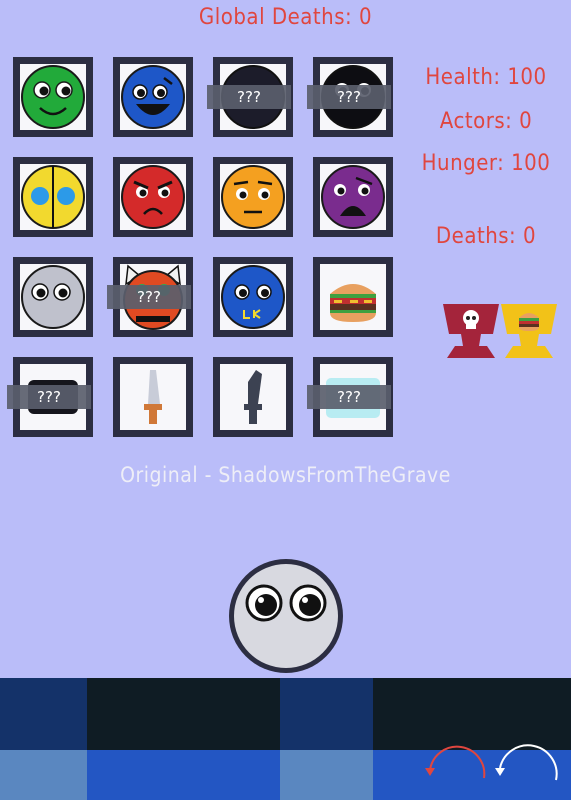 Image resolution: width=571 pixels, height=800 pixels. I want to click on grid-cell-burger-item, so click(353, 297).